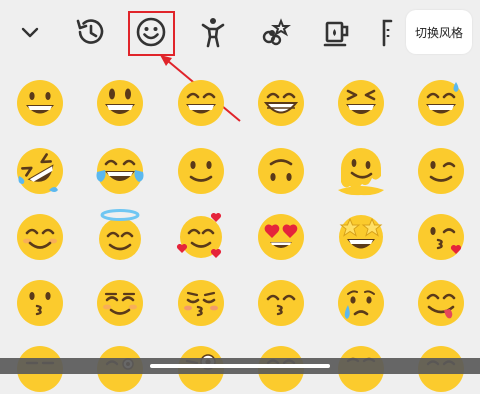  Describe the element at coordinates (120, 303) in the screenshot. I see `emoji-smiling-face` at that location.